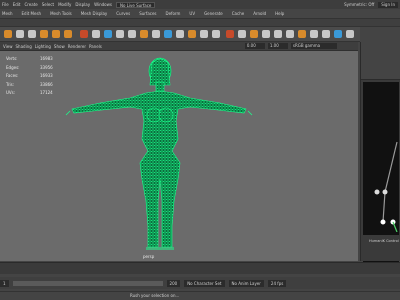 The image size is (400, 300). Describe the element at coordinates (135, 4) in the screenshot. I see `live-surface-dropdown: No Live Surface` at that location.